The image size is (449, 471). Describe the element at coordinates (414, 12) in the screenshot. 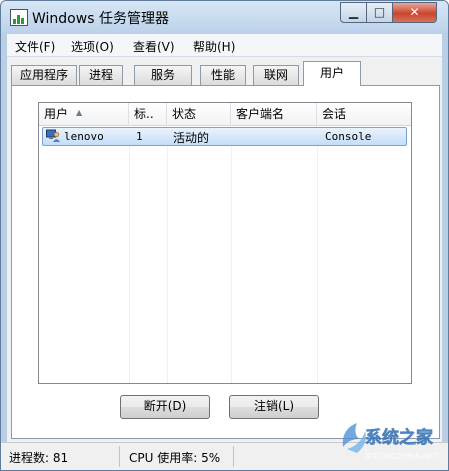

I see `close-button: ✕` at that location.